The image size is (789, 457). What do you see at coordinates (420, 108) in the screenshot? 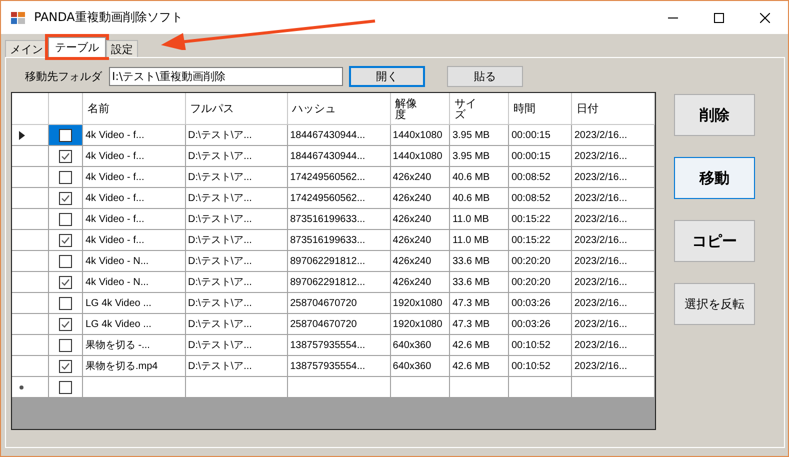
I see `column-header: 解像度` at bounding box center [420, 108].